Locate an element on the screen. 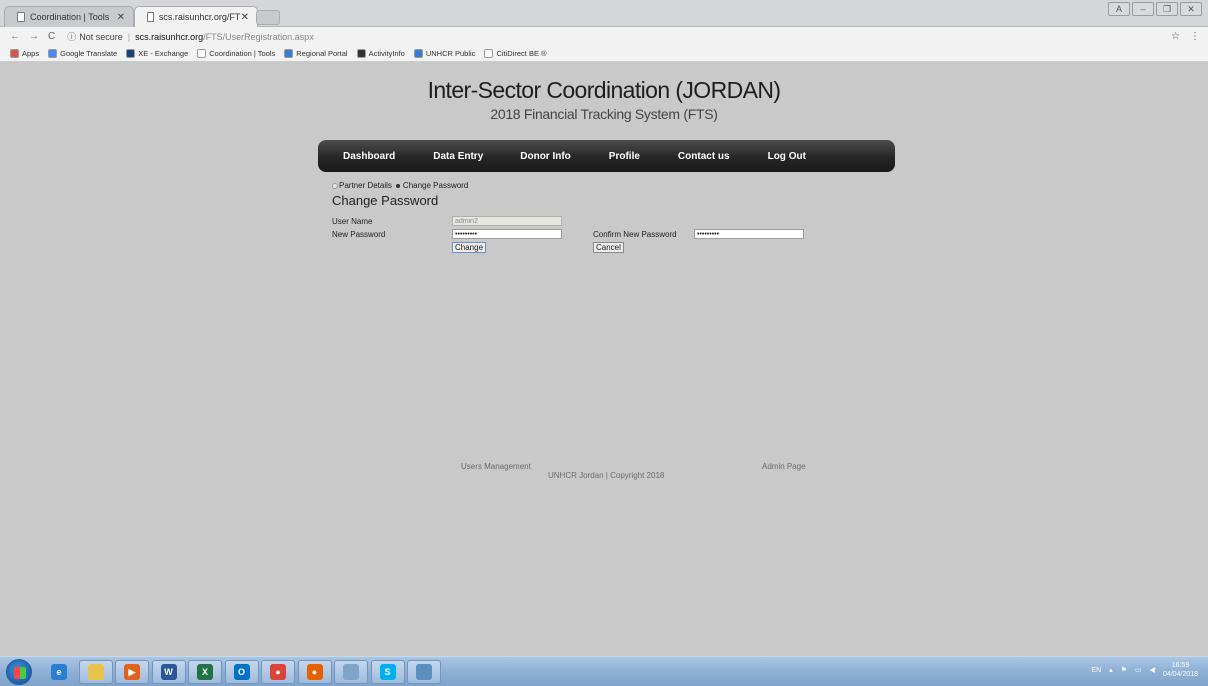 This screenshot has height=686, width=1208. menu-icon: ⋮ is located at coordinates (1195, 36).